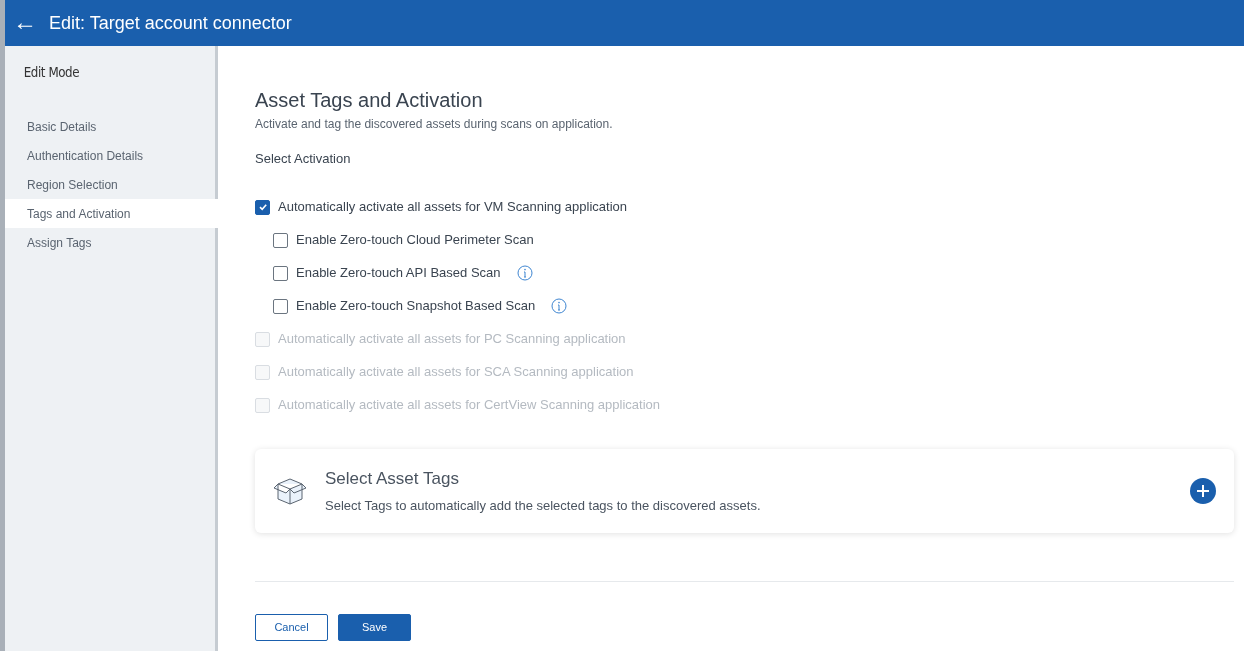 The image size is (1244, 651). What do you see at coordinates (416, 306) in the screenshot?
I see `checkbox-label: Enable Zero-touch Snapshot Based Scan` at bounding box center [416, 306].